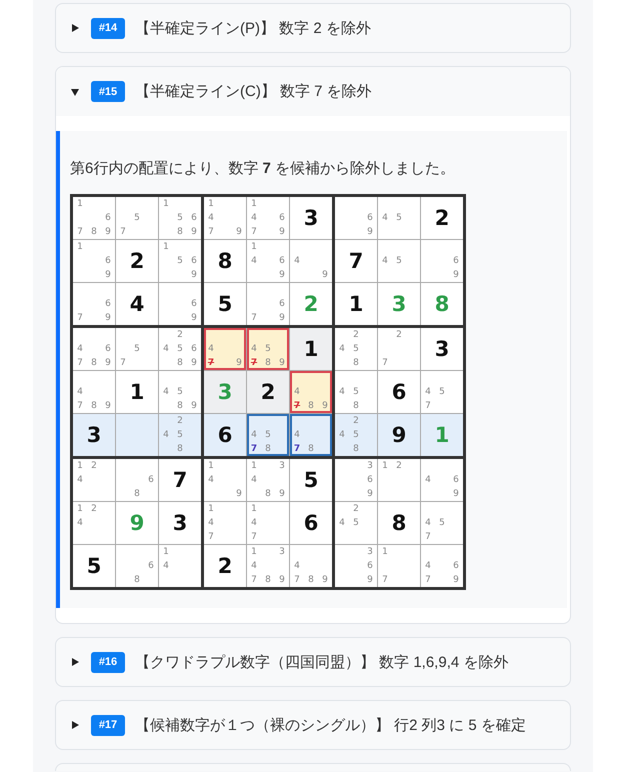 The height and width of the screenshot is (772, 621). Describe the element at coordinates (313, 91) in the screenshot. I see `step-summary: #15 【半確定ライン(C)】 数字 7 を除外` at that location.